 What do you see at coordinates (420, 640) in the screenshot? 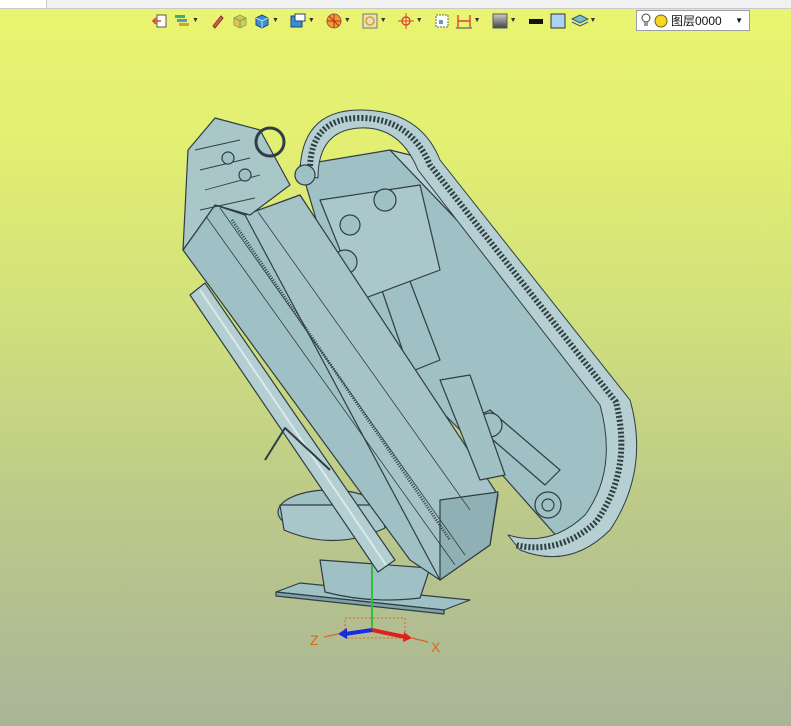
I see `x-axis-extension` at bounding box center [420, 640].